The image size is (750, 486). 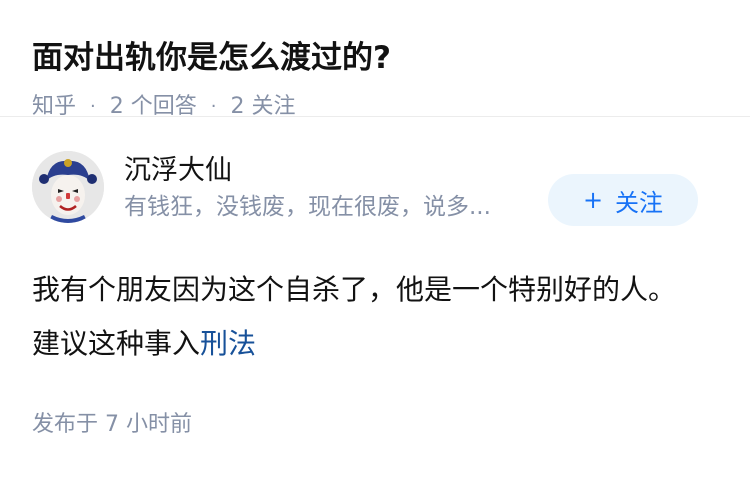 I want to click on follow-button-label: 关注, so click(x=639, y=202).